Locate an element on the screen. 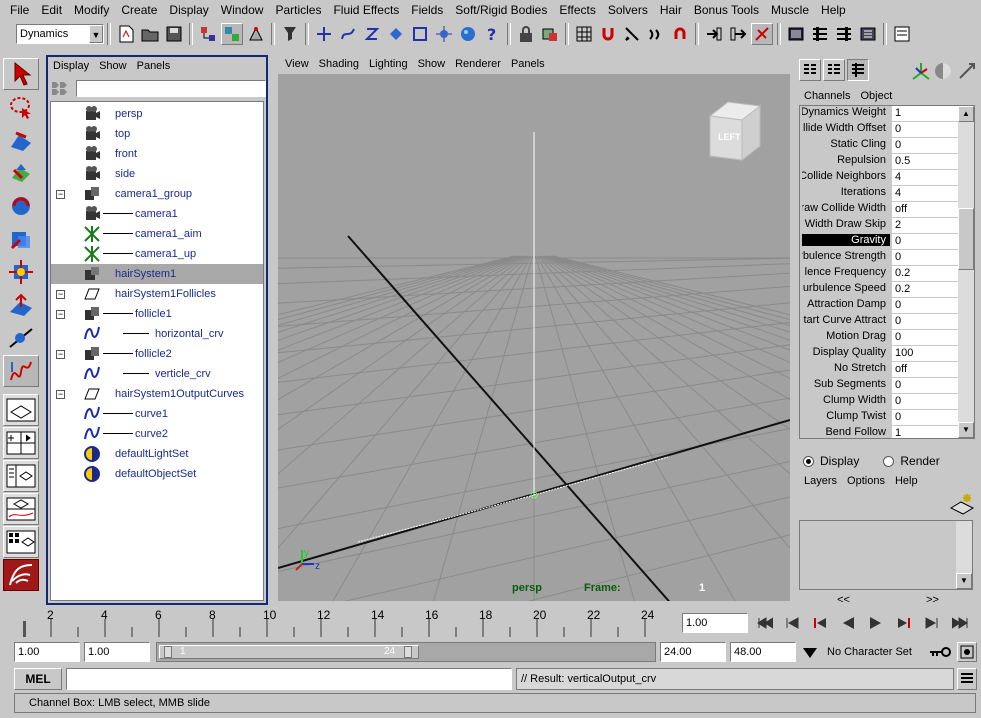  horseshoe-icon is located at coordinates (680, 34).